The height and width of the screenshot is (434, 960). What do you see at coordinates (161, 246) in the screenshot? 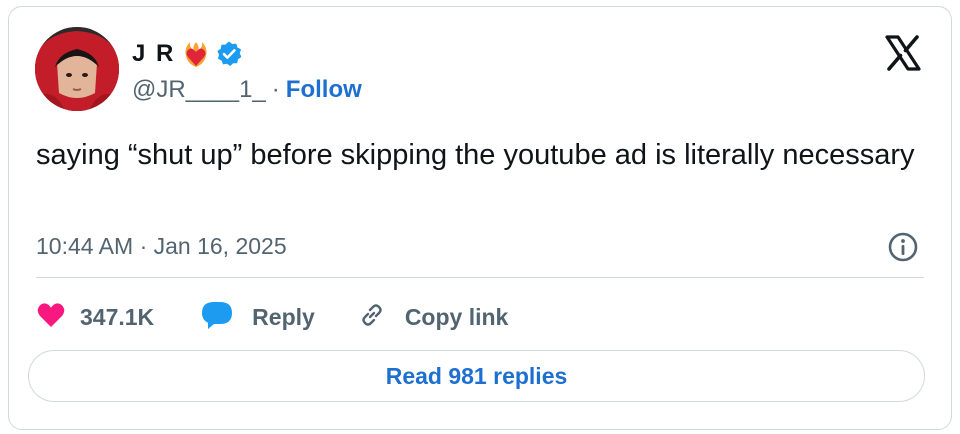
I see `timestamp: 10:44 AM · Jan 16, 2025` at bounding box center [161, 246].